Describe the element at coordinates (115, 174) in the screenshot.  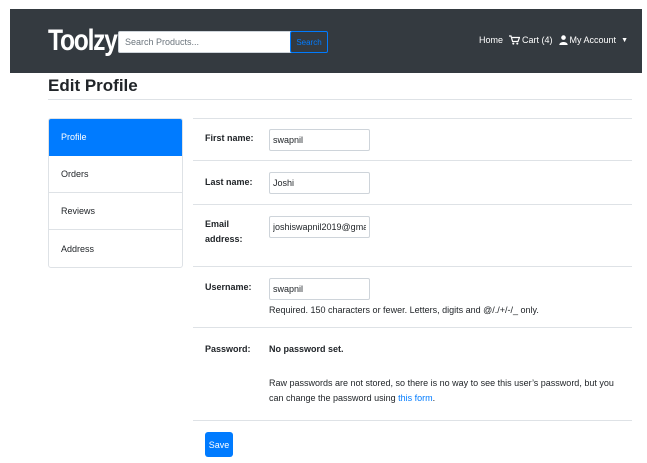
I see `sidebar-item-orders: Orders` at that location.